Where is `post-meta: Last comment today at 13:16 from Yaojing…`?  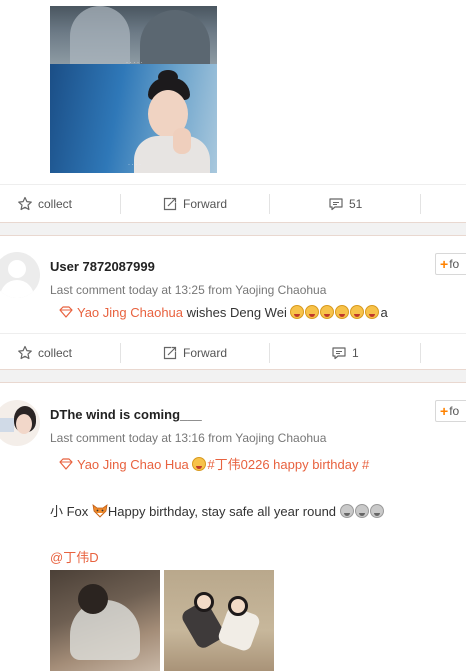
post-meta: Last comment today at 13:16 from Yaojing… is located at coordinates (188, 438).